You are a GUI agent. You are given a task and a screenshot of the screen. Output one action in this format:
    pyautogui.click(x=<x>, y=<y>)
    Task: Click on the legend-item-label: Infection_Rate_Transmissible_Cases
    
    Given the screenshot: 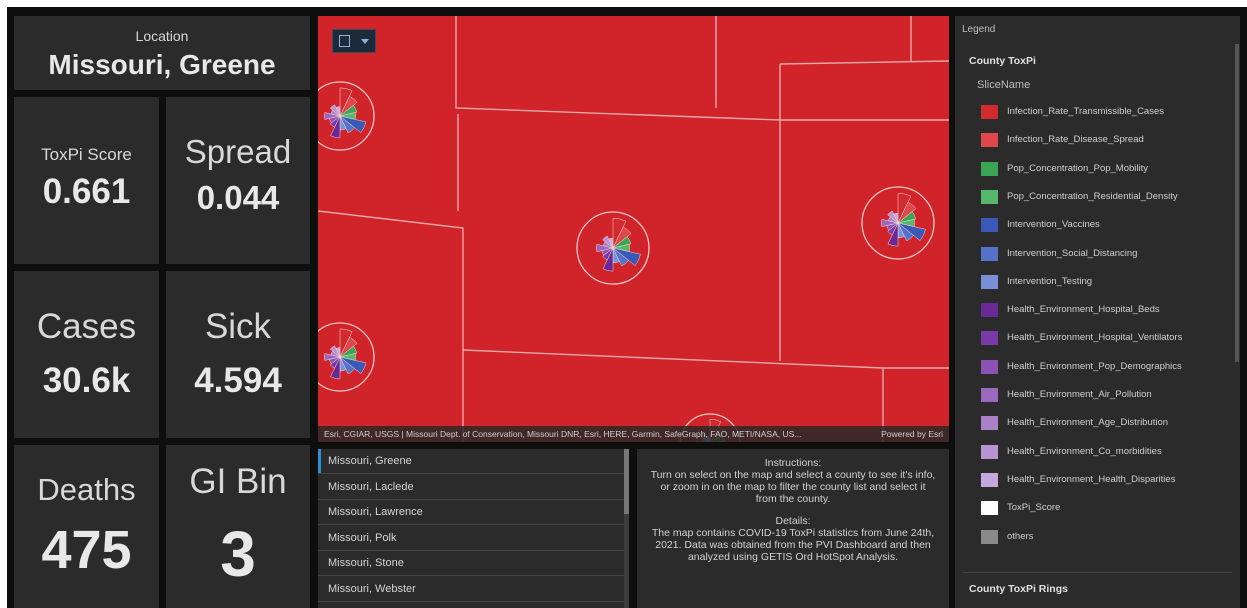 What is the action you would take?
    pyautogui.click(x=1086, y=111)
    